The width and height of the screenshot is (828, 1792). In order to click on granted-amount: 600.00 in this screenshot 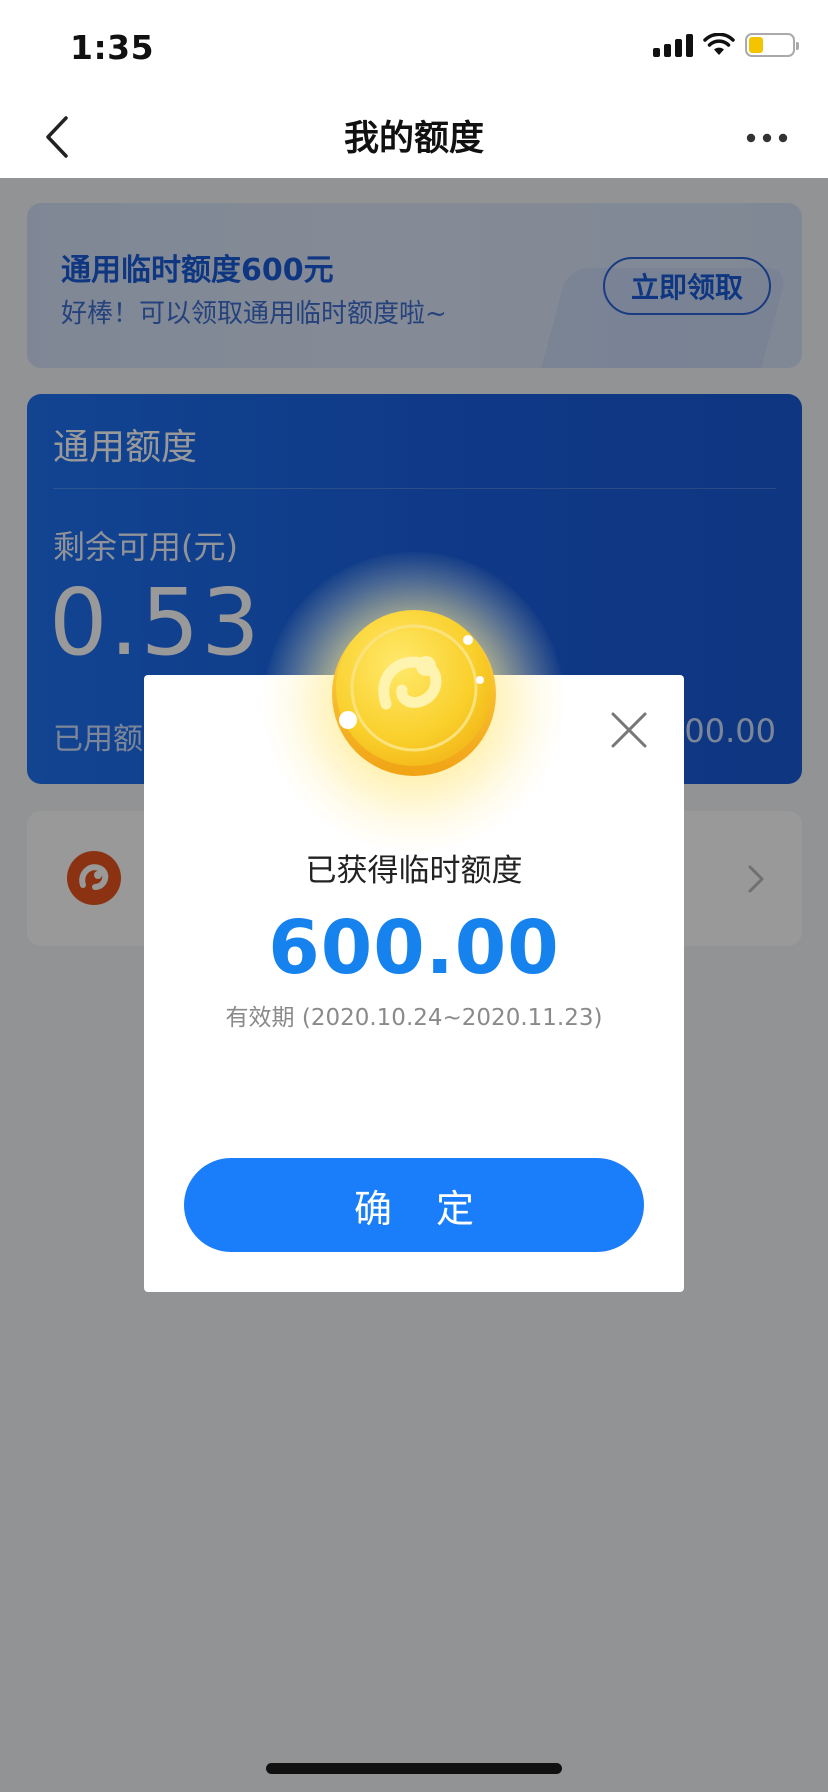, I will do `click(414, 948)`.